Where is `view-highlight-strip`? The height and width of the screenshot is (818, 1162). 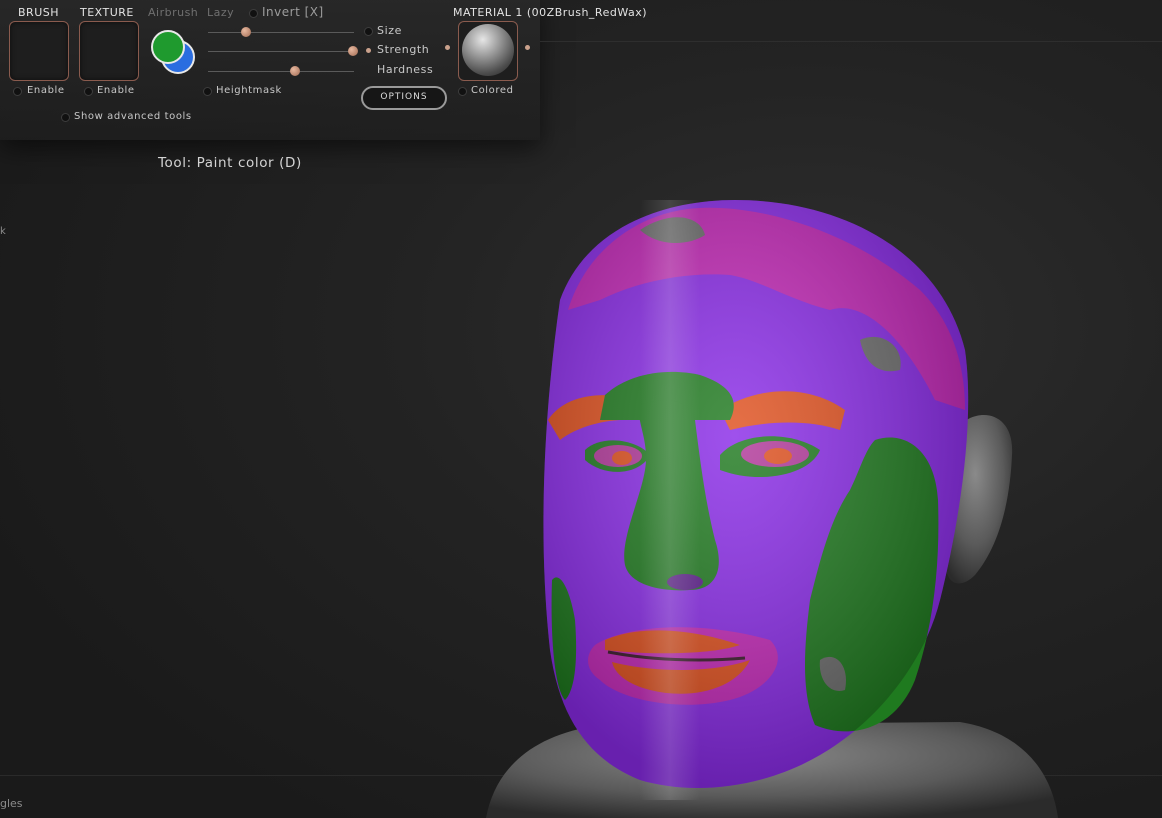 view-highlight-strip is located at coordinates (670, 500).